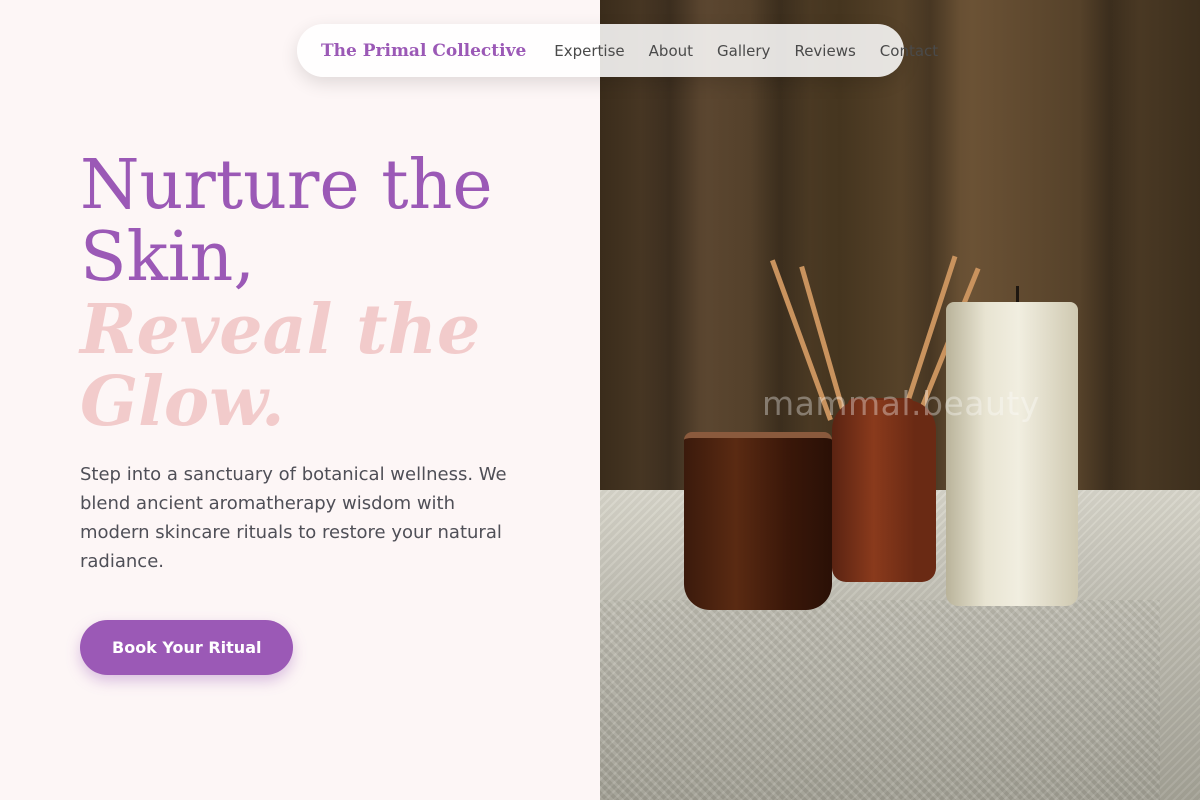 This screenshot has height=800, width=1200. What do you see at coordinates (187, 647) in the screenshot?
I see `book-ritual-button: Book Your Ritual` at bounding box center [187, 647].